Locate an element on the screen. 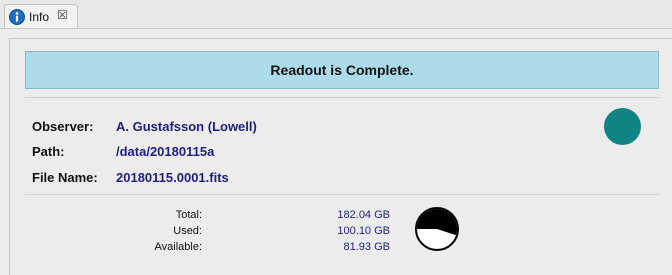 This screenshot has height=275, width=672. close-icon: ☒ is located at coordinates (62, 15).